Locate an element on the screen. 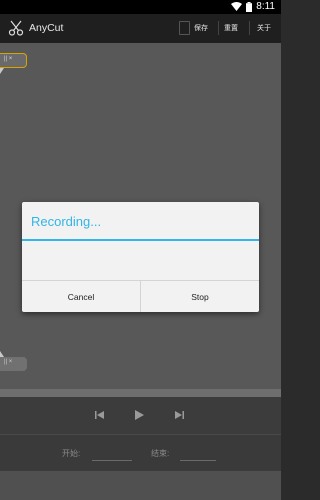 This screenshot has height=500, width=320. reset-menu-button: 重置 is located at coordinates (231, 28).